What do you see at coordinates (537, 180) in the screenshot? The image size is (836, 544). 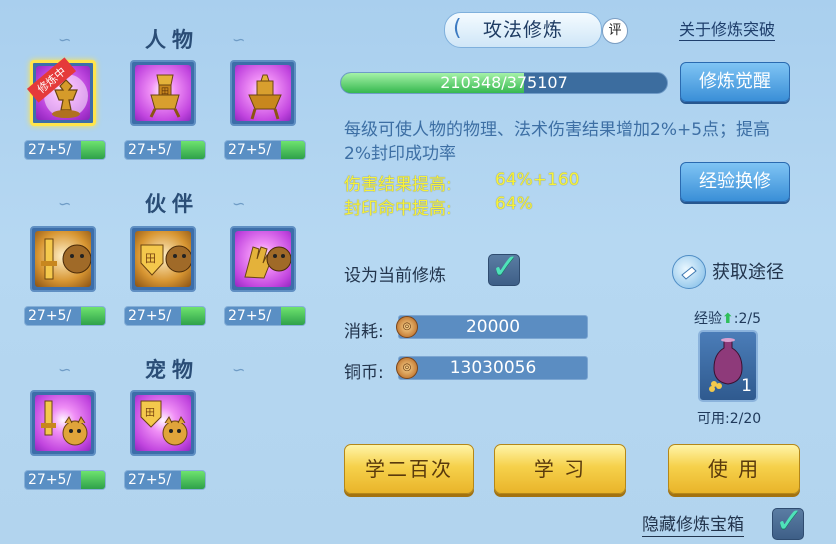 I see `effect-value-damage: 64%+160` at bounding box center [537, 180].